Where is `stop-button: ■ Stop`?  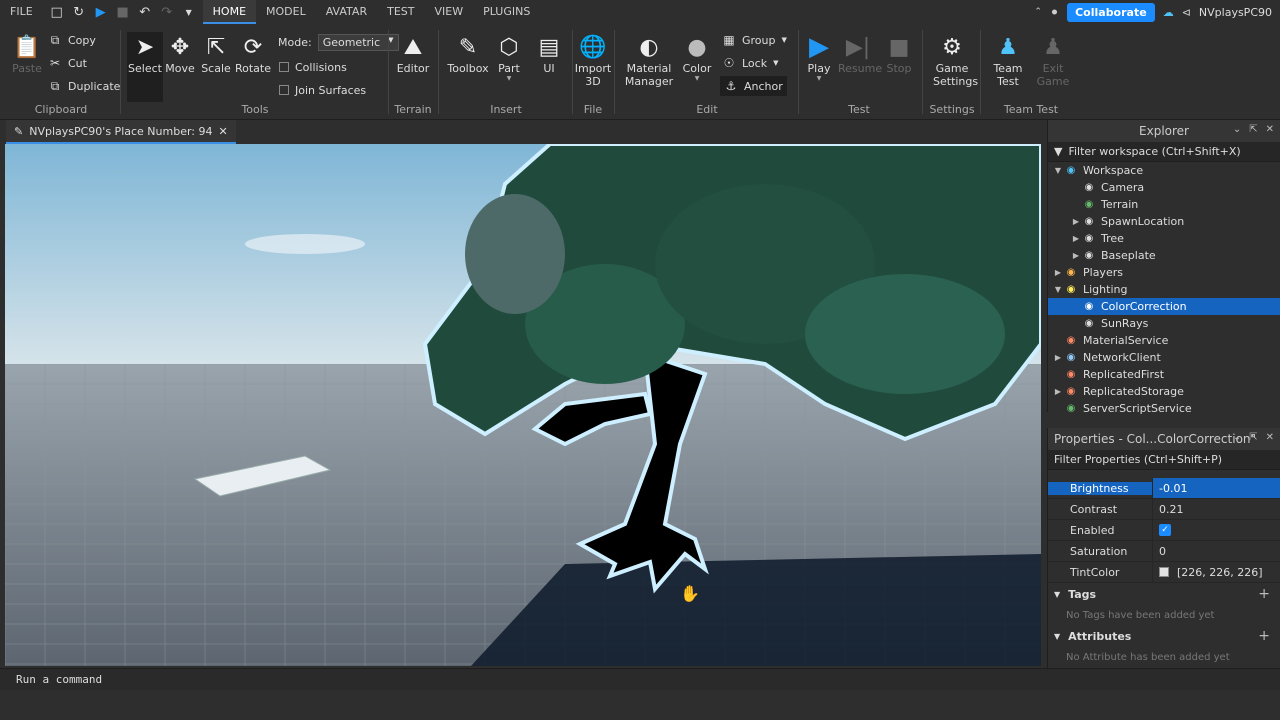
stop-button: ■ Stop is located at coordinates (899, 54).